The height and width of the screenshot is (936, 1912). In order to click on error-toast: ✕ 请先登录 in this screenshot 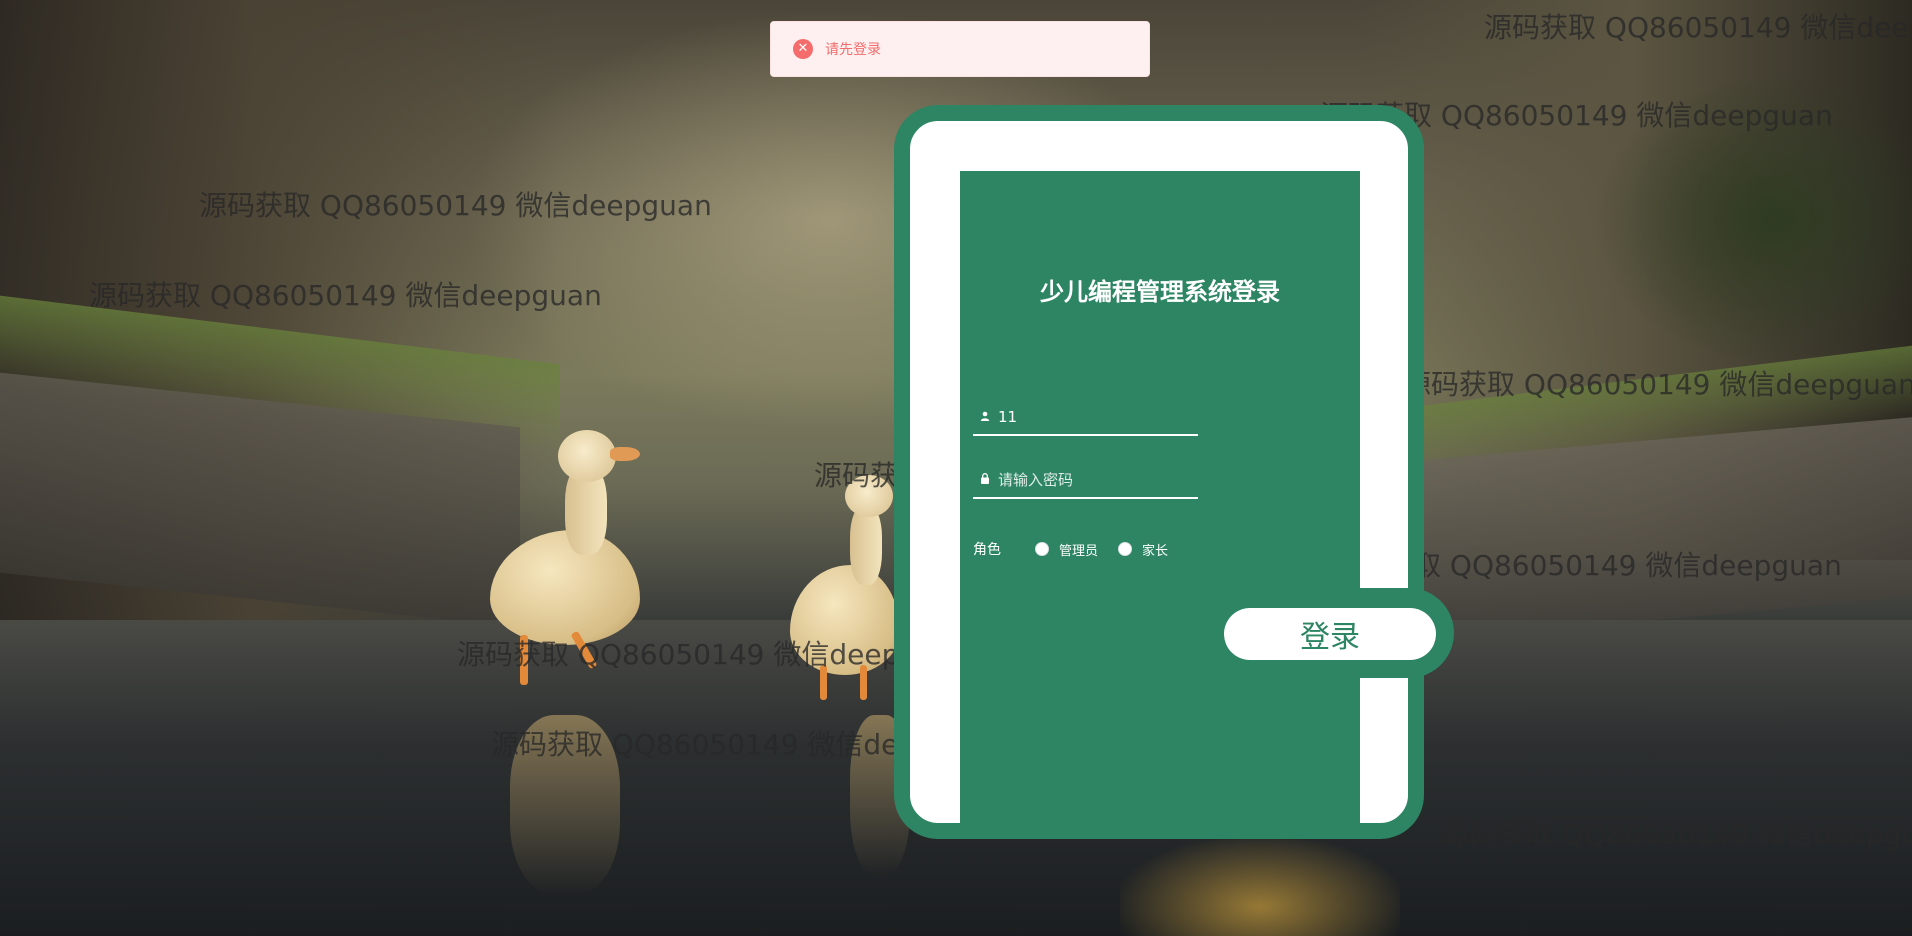, I will do `click(960, 49)`.